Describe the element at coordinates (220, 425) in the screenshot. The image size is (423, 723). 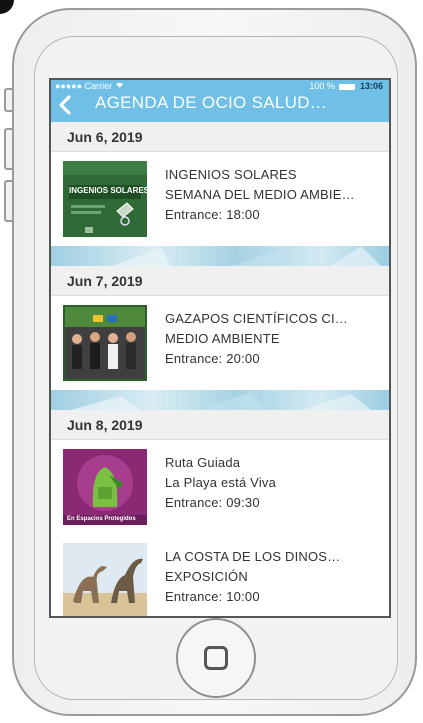
I see `date-header: Jun 8, 2019` at that location.